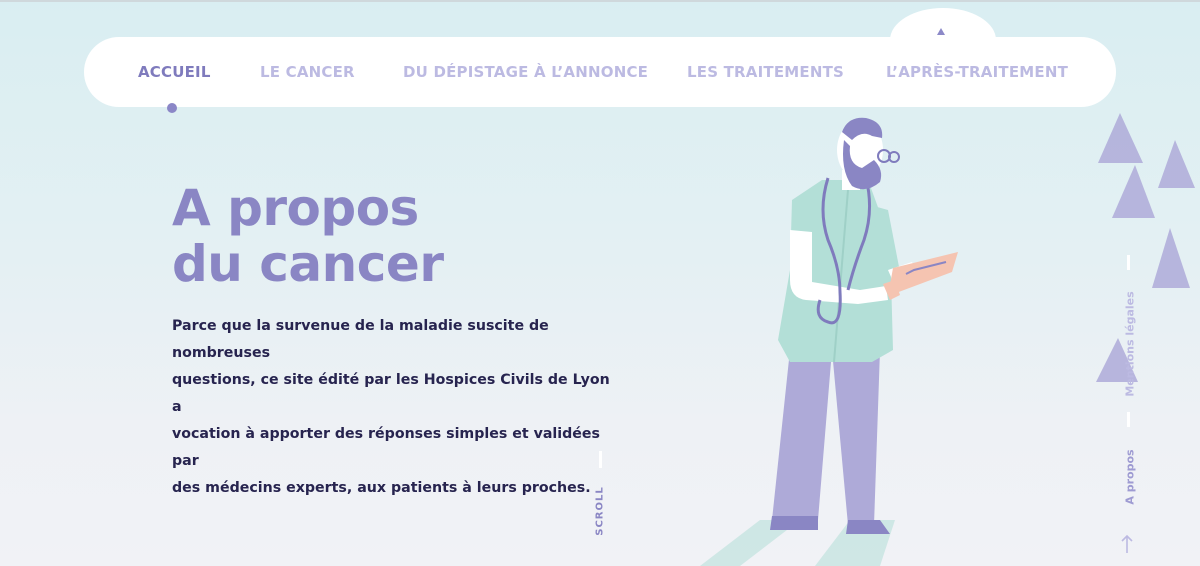 This screenshot has height=566, width=1200. I want to click on side-dash-top, so click(1128, 262).